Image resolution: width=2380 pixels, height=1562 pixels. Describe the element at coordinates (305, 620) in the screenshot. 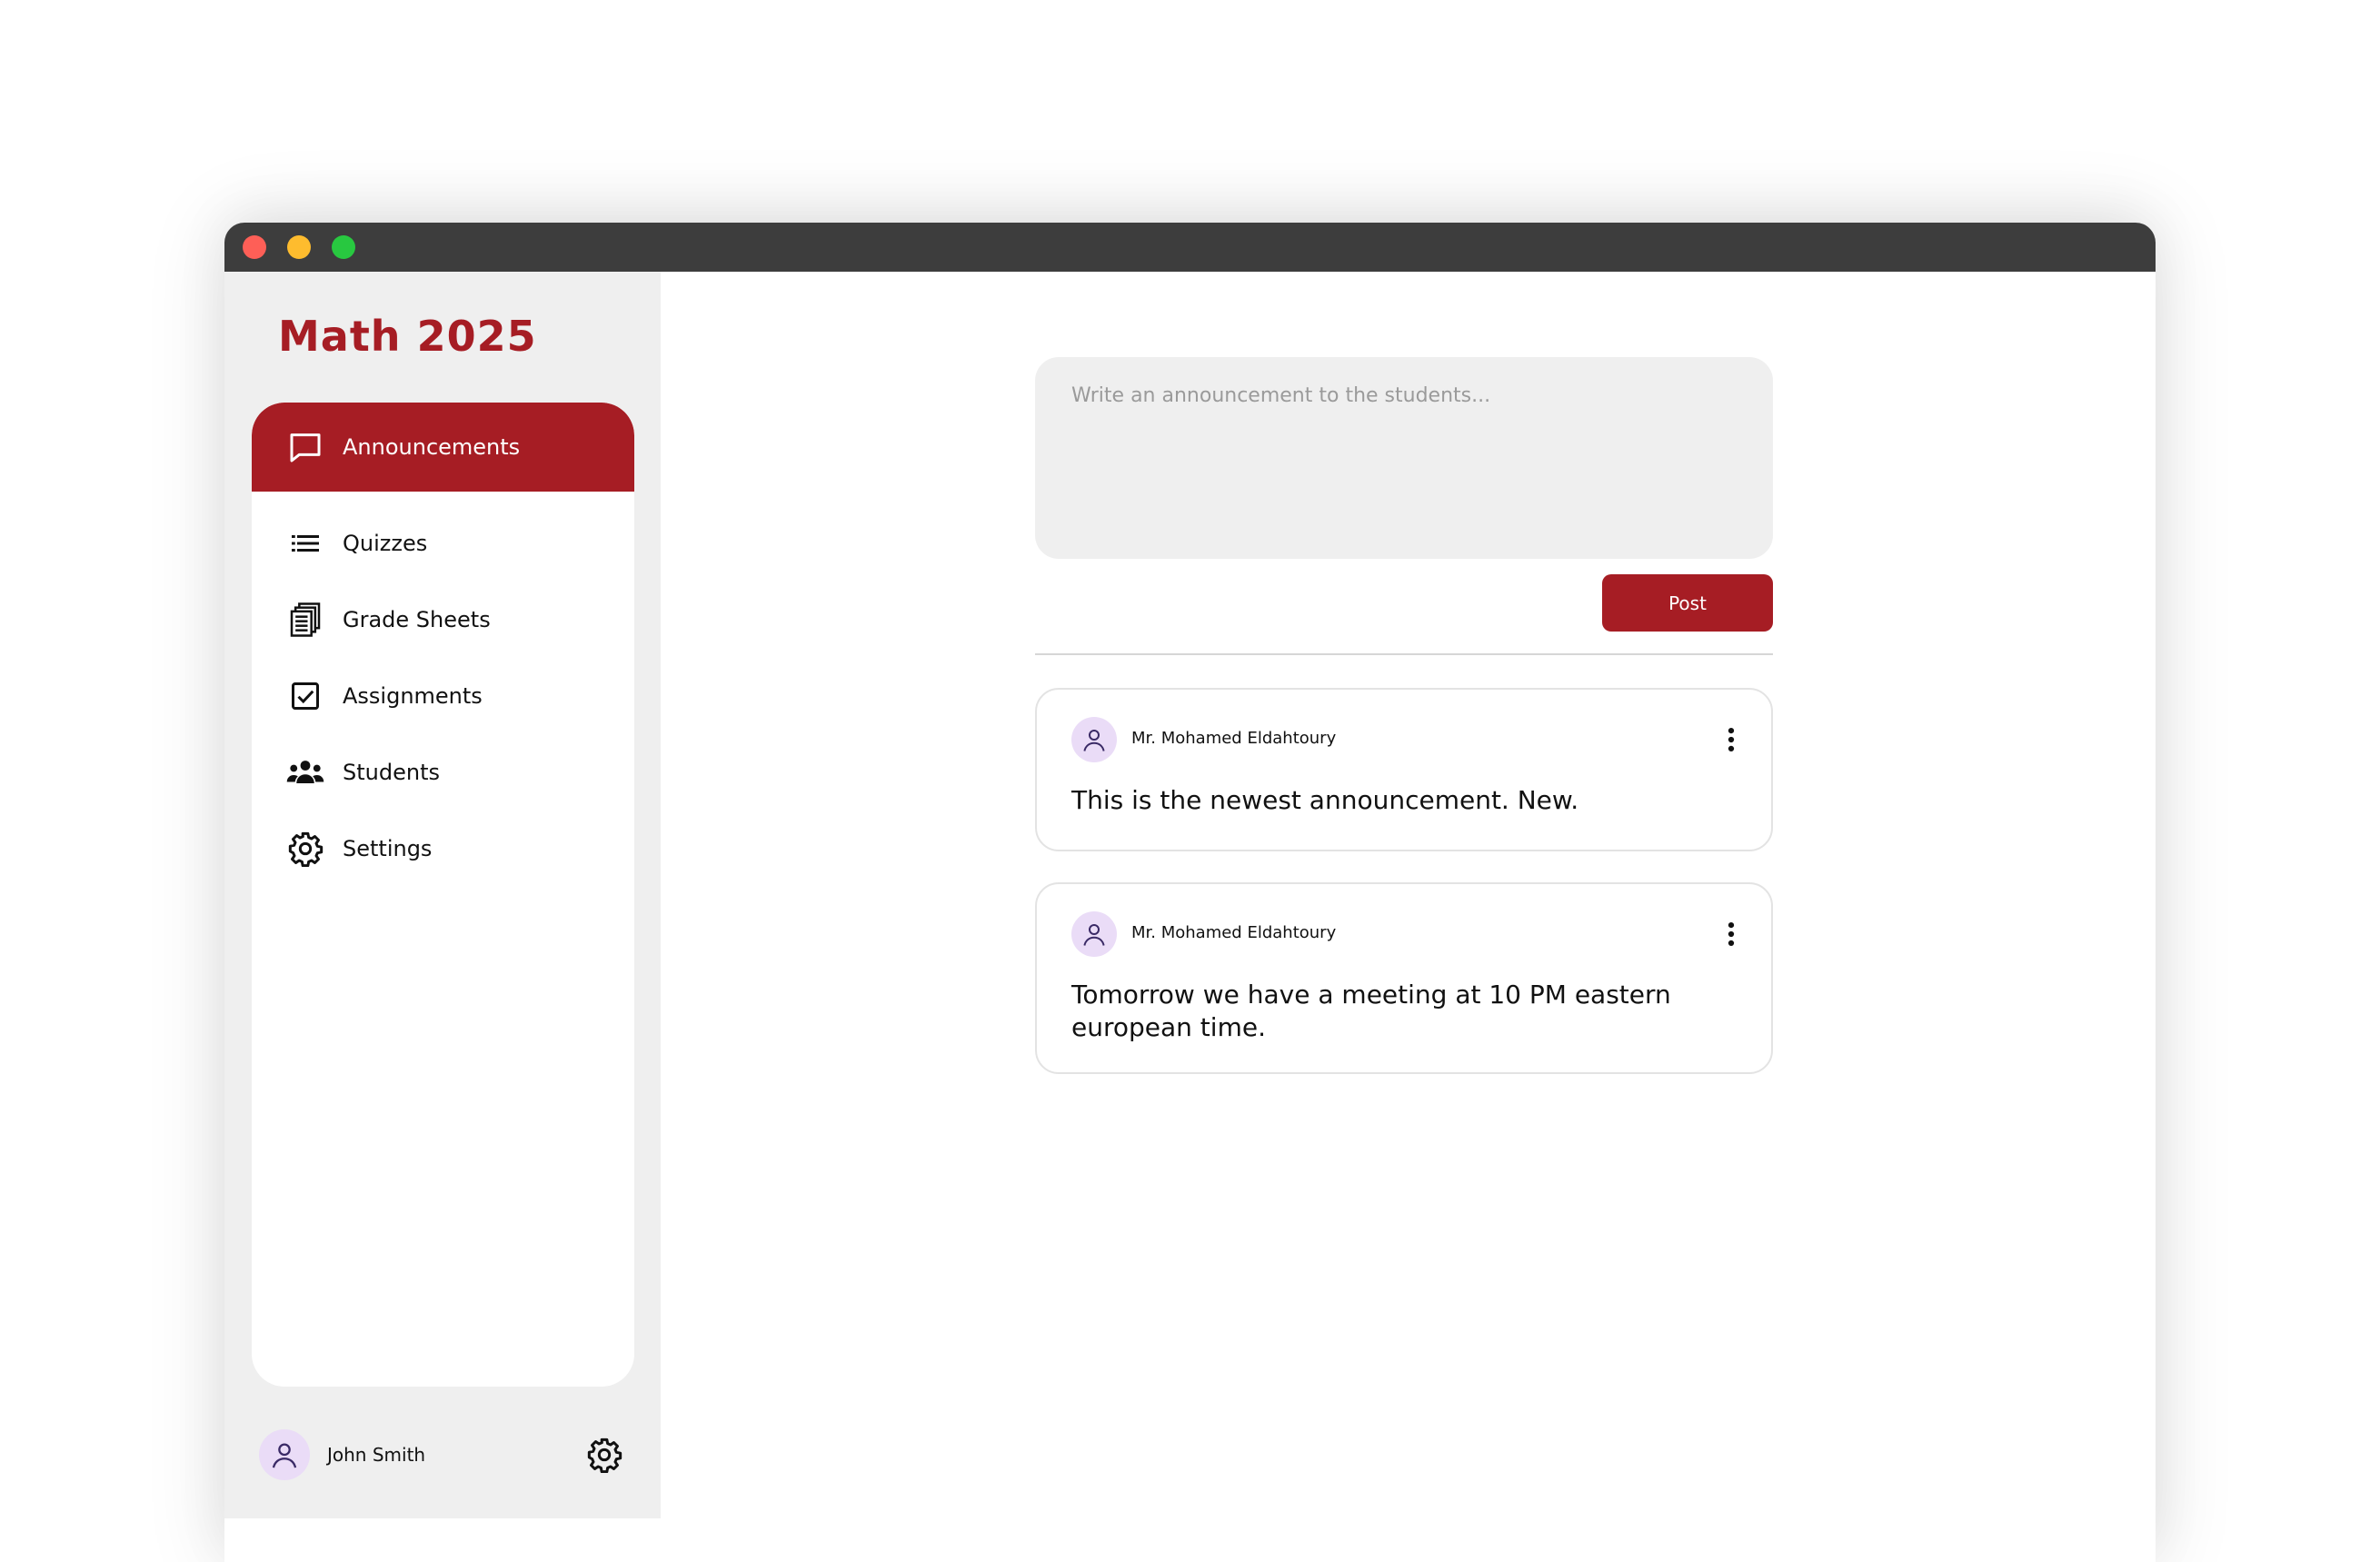

I see `documents-icon` at that location.